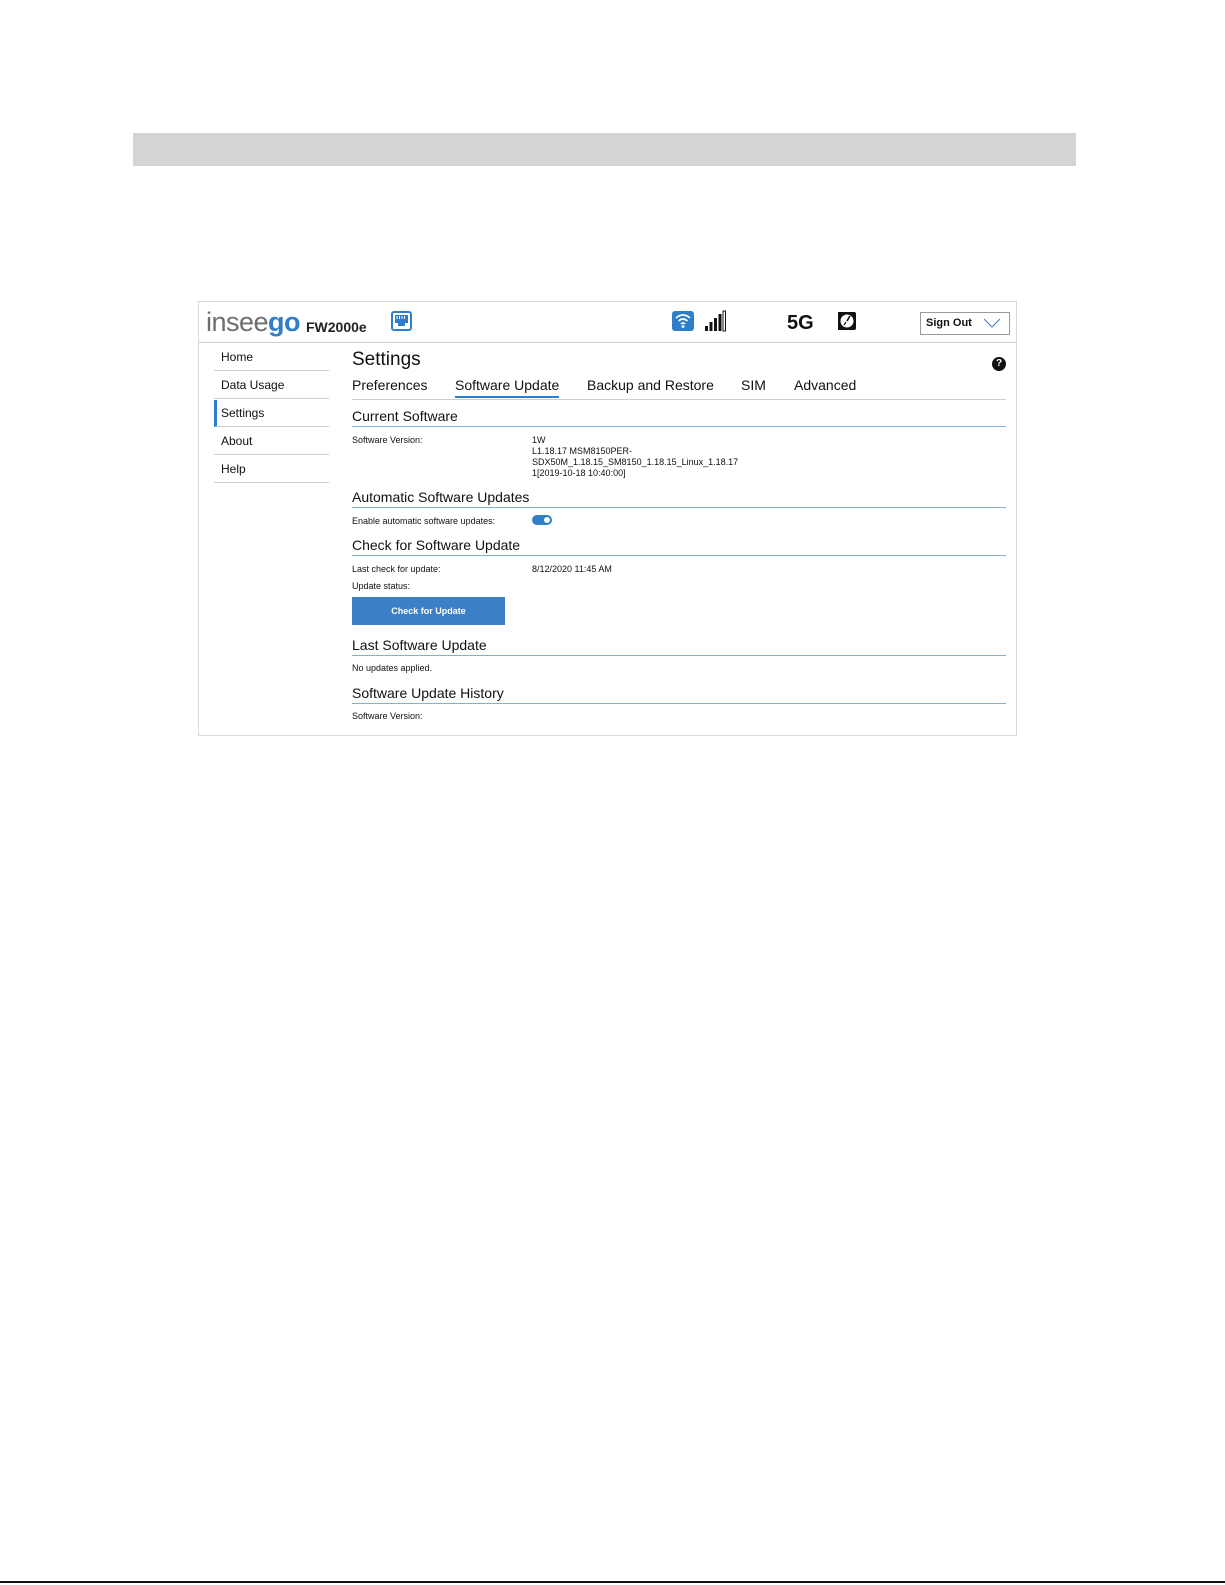 The image size is (1225, 1585). Describe the element at coordinates (271, 357) in the screenshot. I see `sidebar-item-home: Home` at that location.